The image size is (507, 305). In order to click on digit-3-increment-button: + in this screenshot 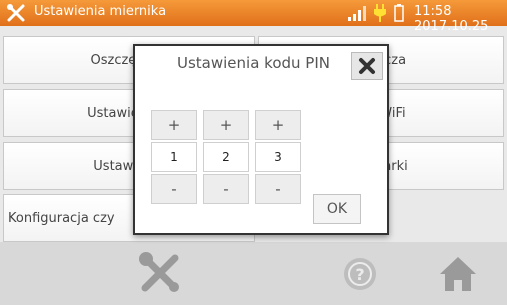, I will do `click(278, 125)`.